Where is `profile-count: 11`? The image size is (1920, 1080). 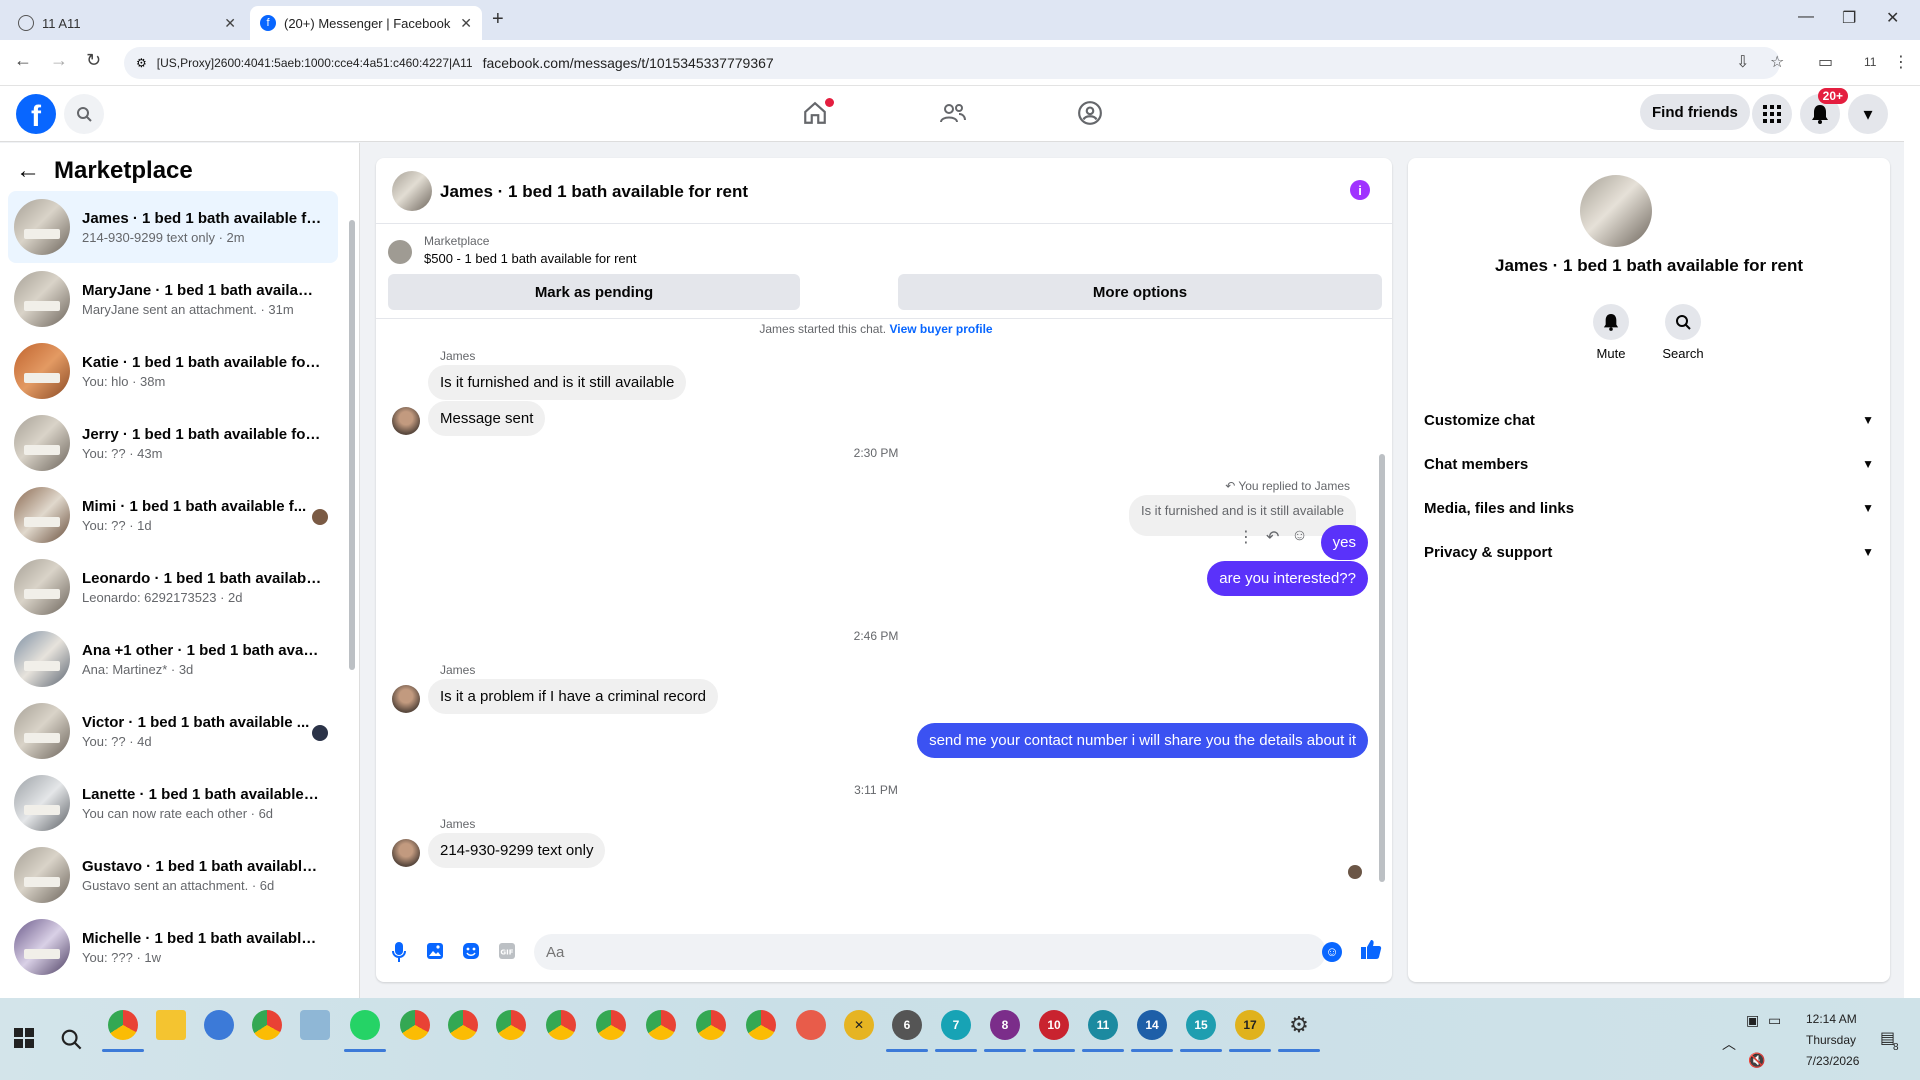 profile-count: 11 is located at coordinates (1870, 62).